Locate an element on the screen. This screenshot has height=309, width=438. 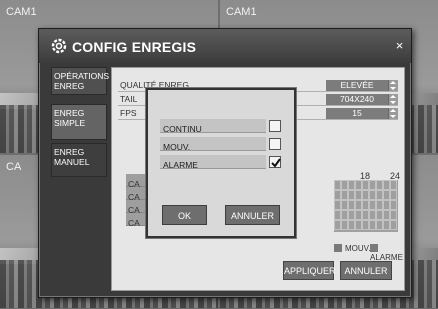
popup-cancel-button: ANNULER is located at coordinates (252, 215).